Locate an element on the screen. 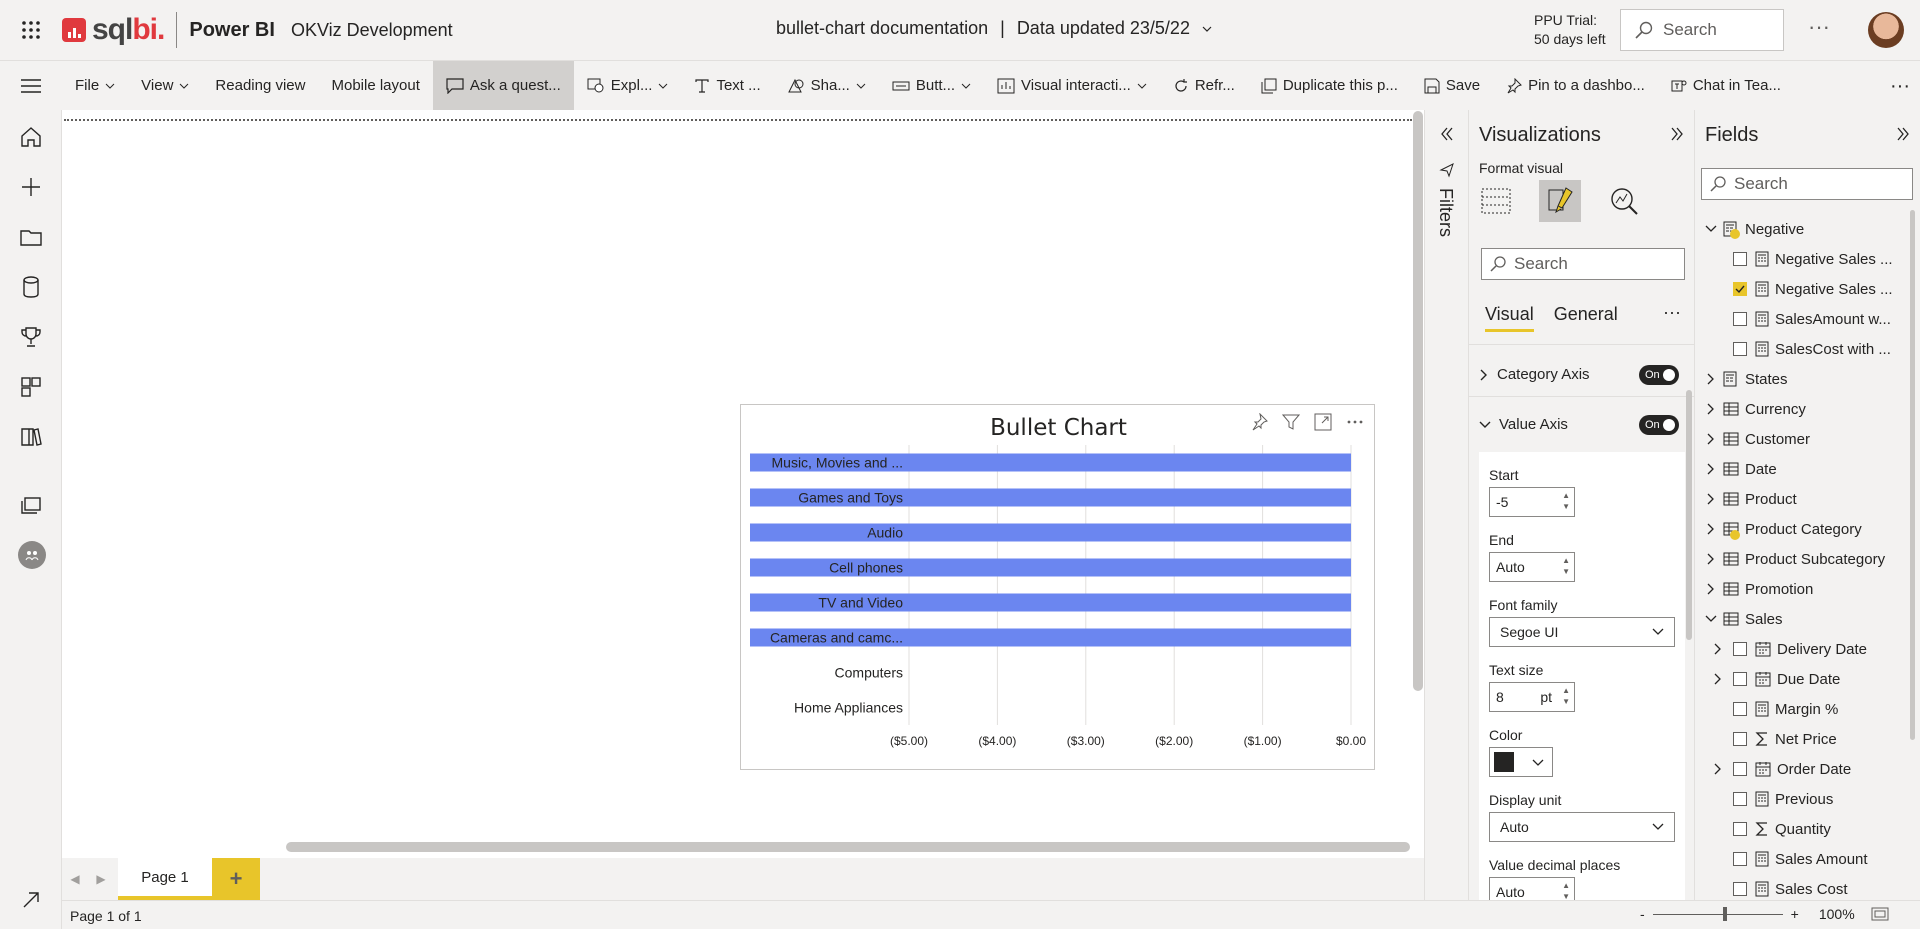  analytics-tab is located at coordinates (1624, 201).